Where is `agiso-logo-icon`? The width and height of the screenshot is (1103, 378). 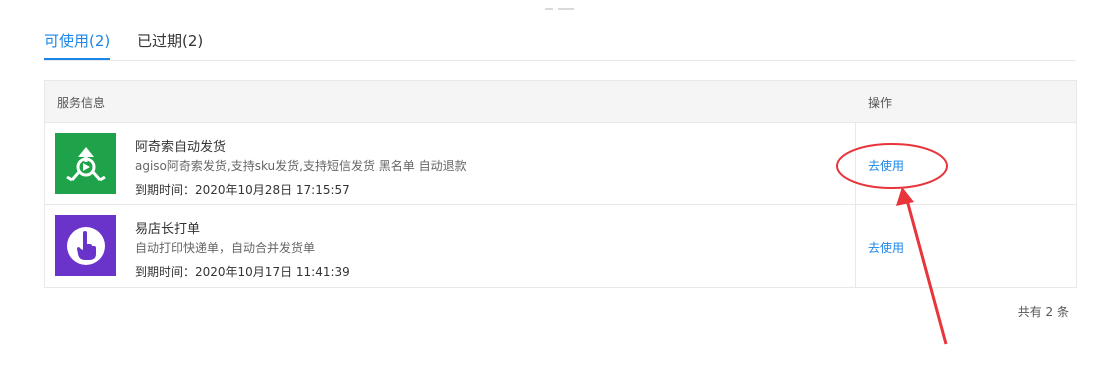 agiso-logo-icon is located at coordinates (85, 163).